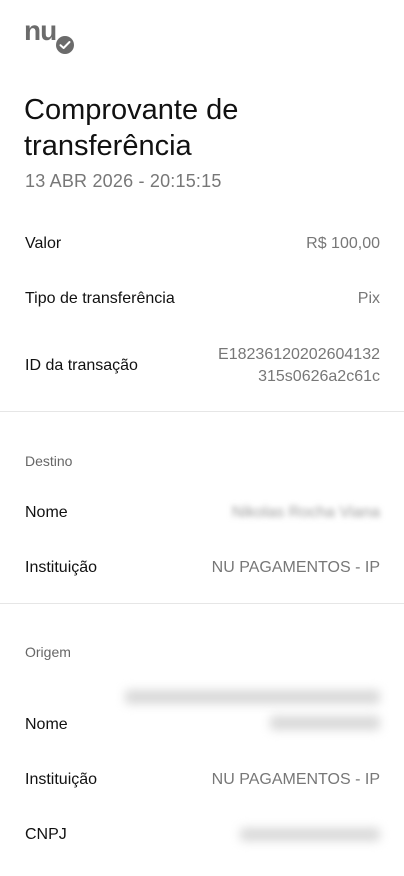 The image size is (404, 876). Describe the element at coordinates (131, 128) in the screenshot. I see `page-title: Comprovante de transferência` at that location.